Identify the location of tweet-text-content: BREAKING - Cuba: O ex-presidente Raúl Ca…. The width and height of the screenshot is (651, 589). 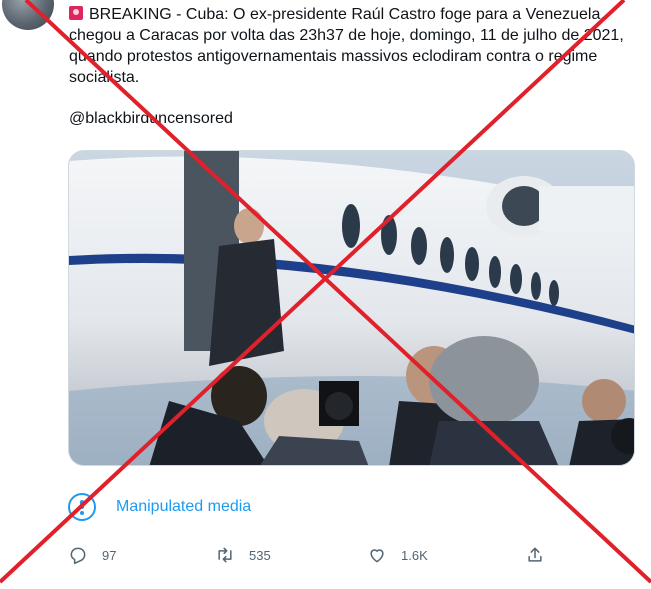
(346, 46).